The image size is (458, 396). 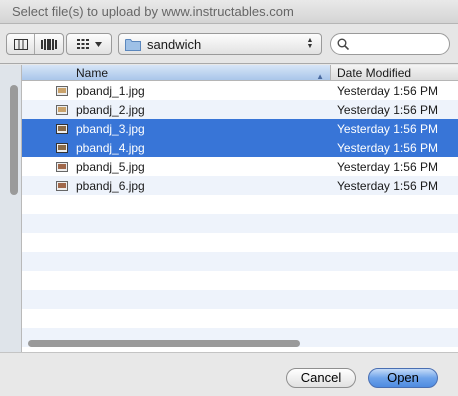 What do you see at coordinates (240, 185) in the screenshot?
I see `file-row: pbandj_6.jpg Yesterday 1:56 PM` at bounding box center [240, 185].